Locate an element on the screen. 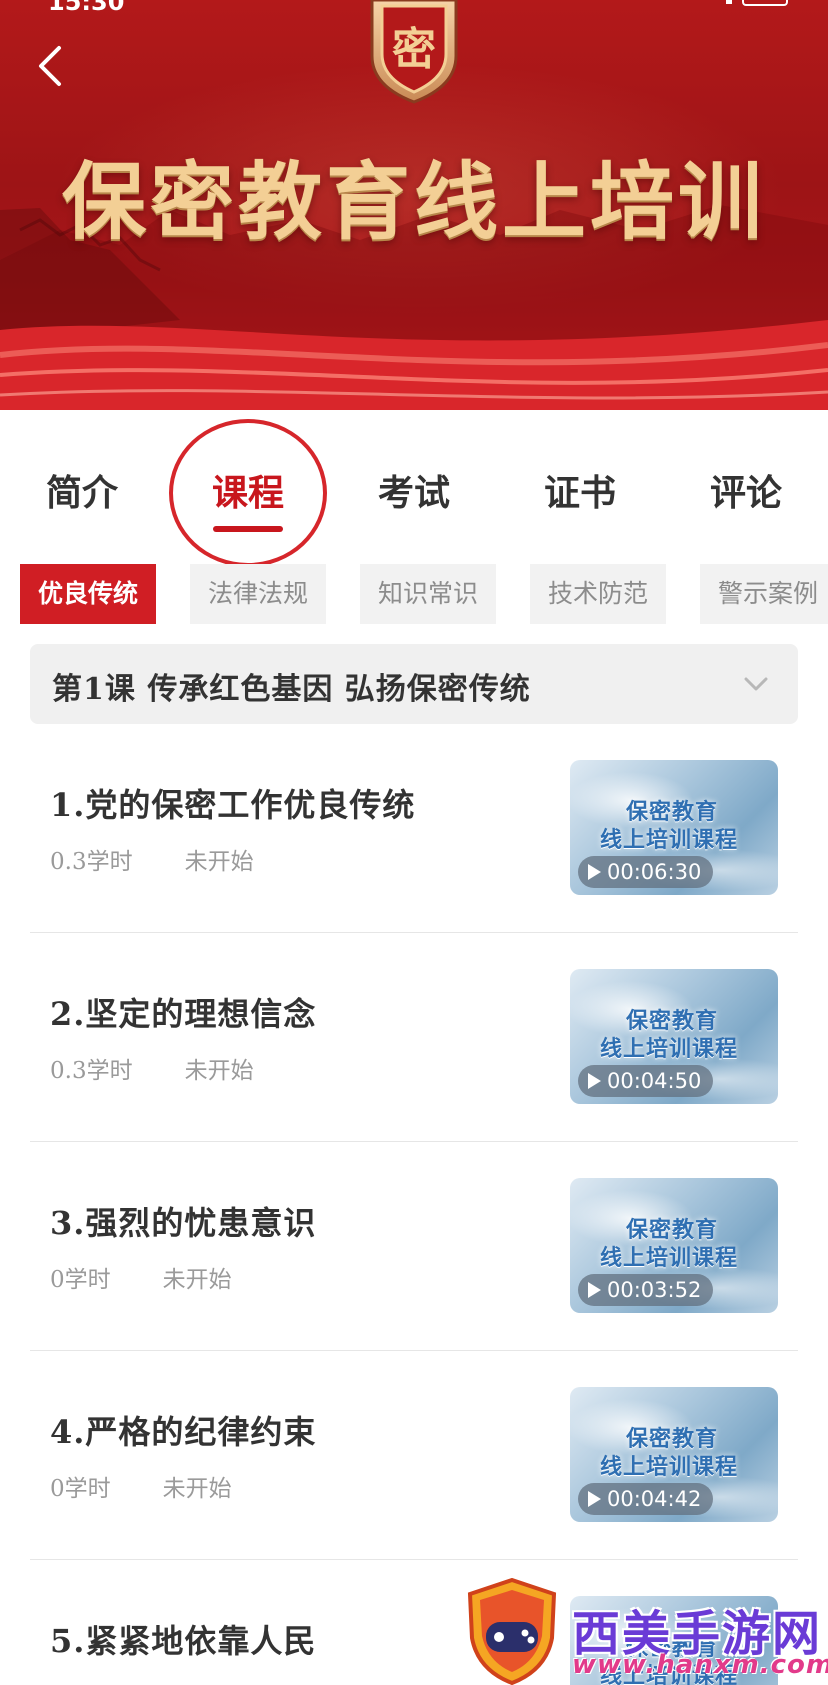 The height and width of the screenshot is (1685, 828). course-thumbnail: 保密教育 线上培训课程 00:03:52 is located at coordinates (674, 1245).